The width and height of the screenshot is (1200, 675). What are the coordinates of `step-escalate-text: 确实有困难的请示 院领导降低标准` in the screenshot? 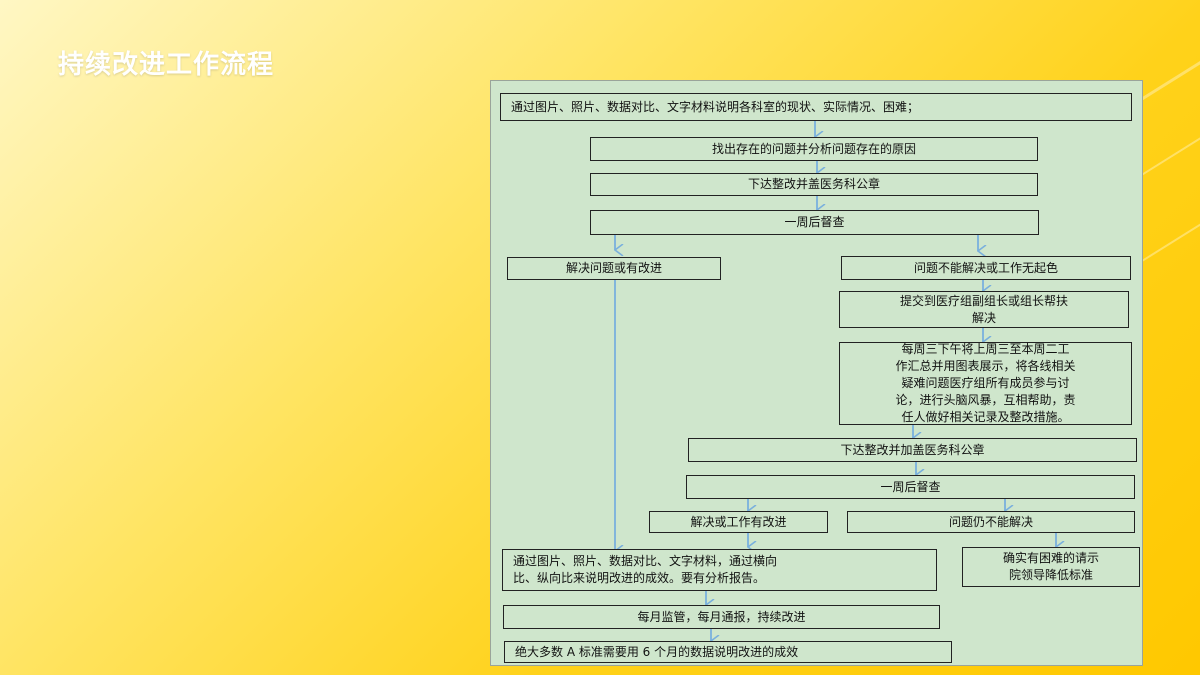 It's located at (1050, 566).